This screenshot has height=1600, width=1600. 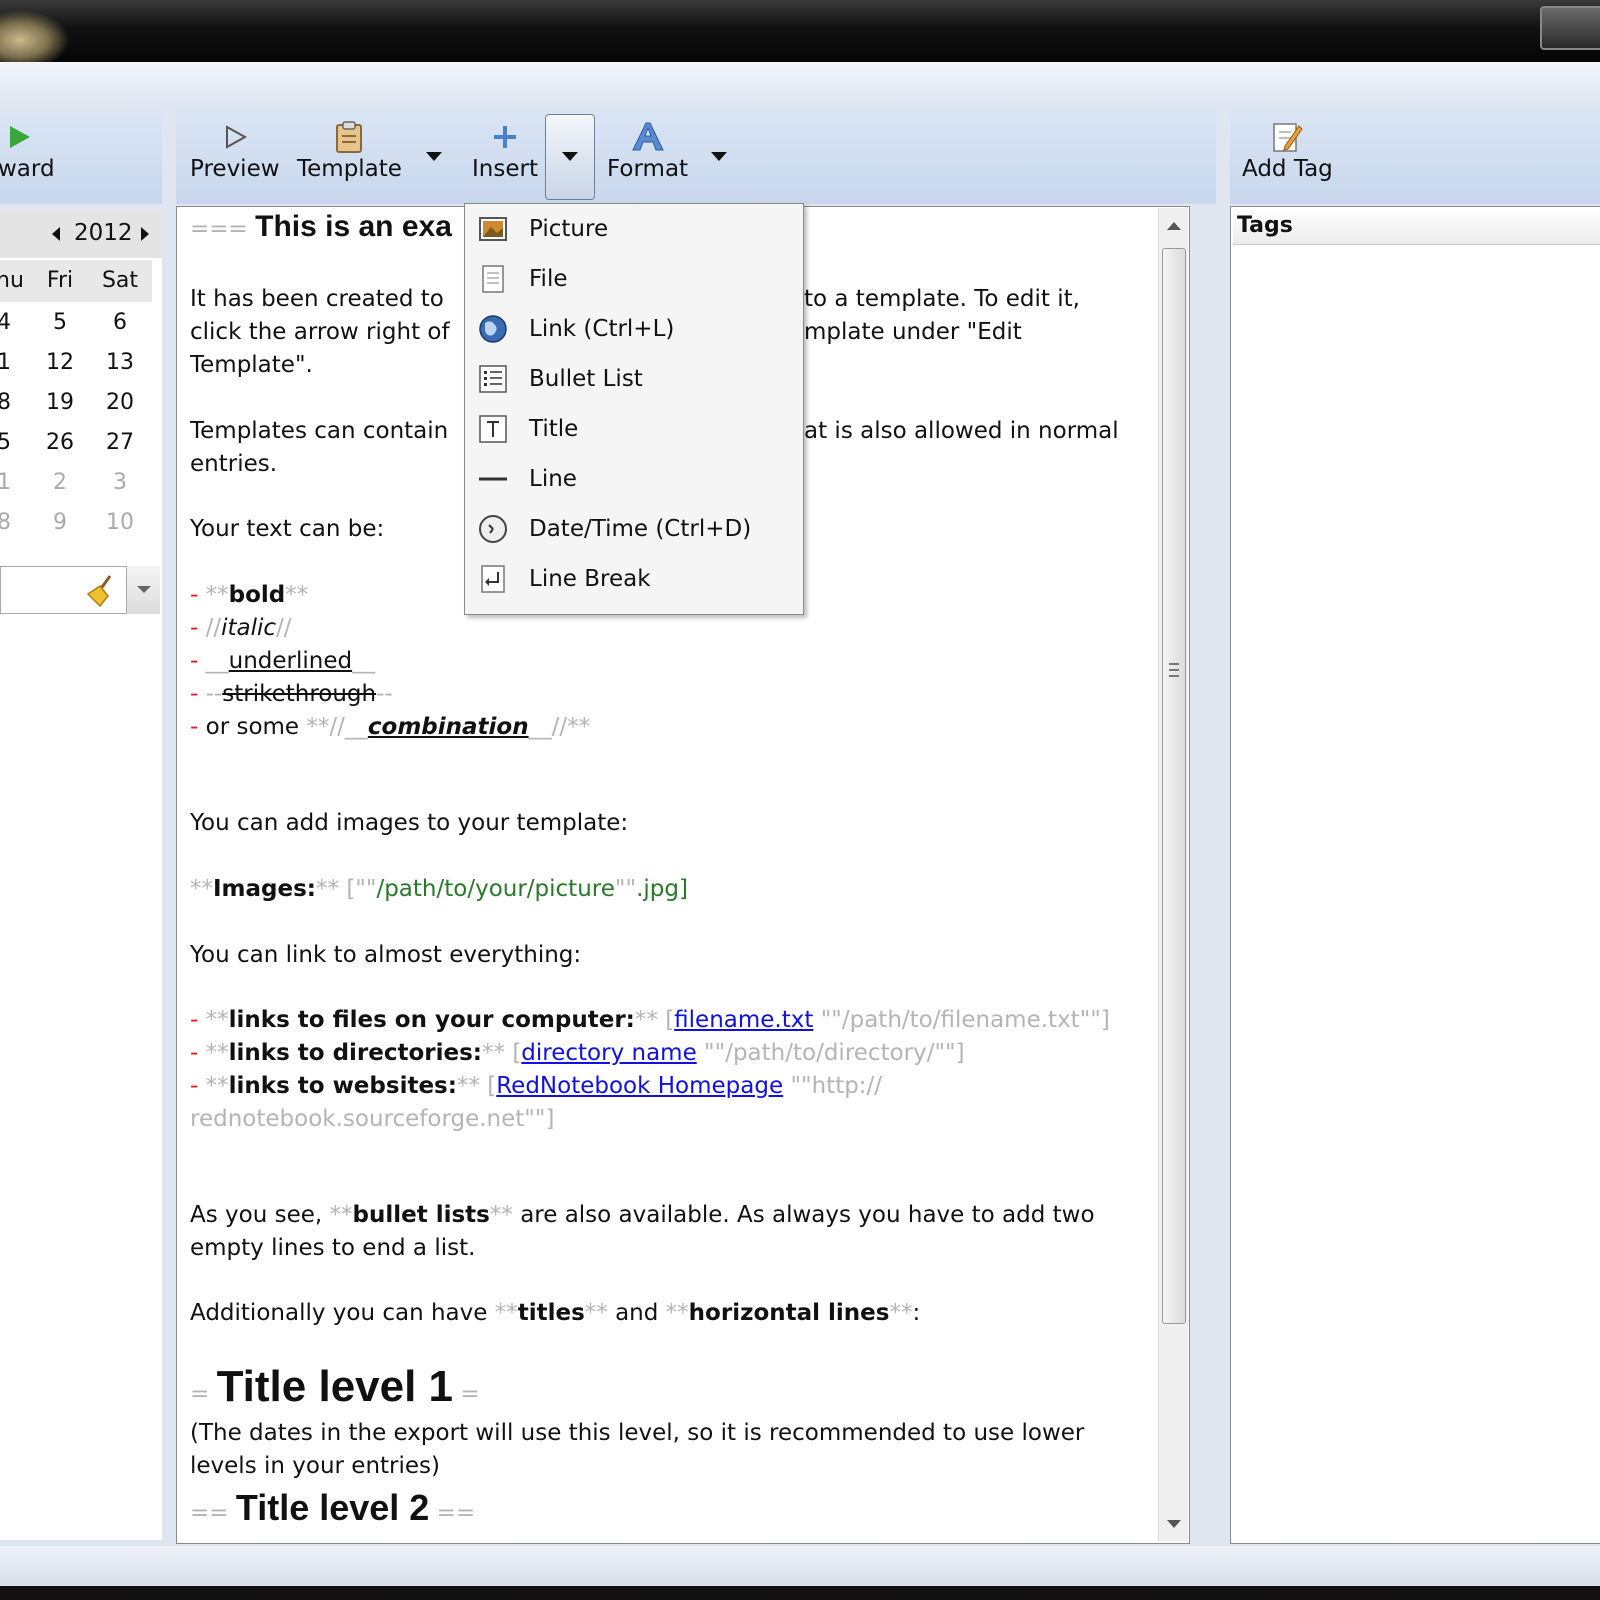 I want to click on preview-button: Preview, so click(x=235, y=150).